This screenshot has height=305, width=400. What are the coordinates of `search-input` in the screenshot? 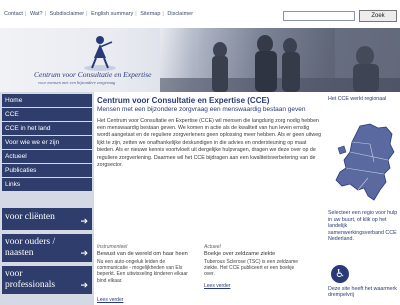 It's located at (319, 16).